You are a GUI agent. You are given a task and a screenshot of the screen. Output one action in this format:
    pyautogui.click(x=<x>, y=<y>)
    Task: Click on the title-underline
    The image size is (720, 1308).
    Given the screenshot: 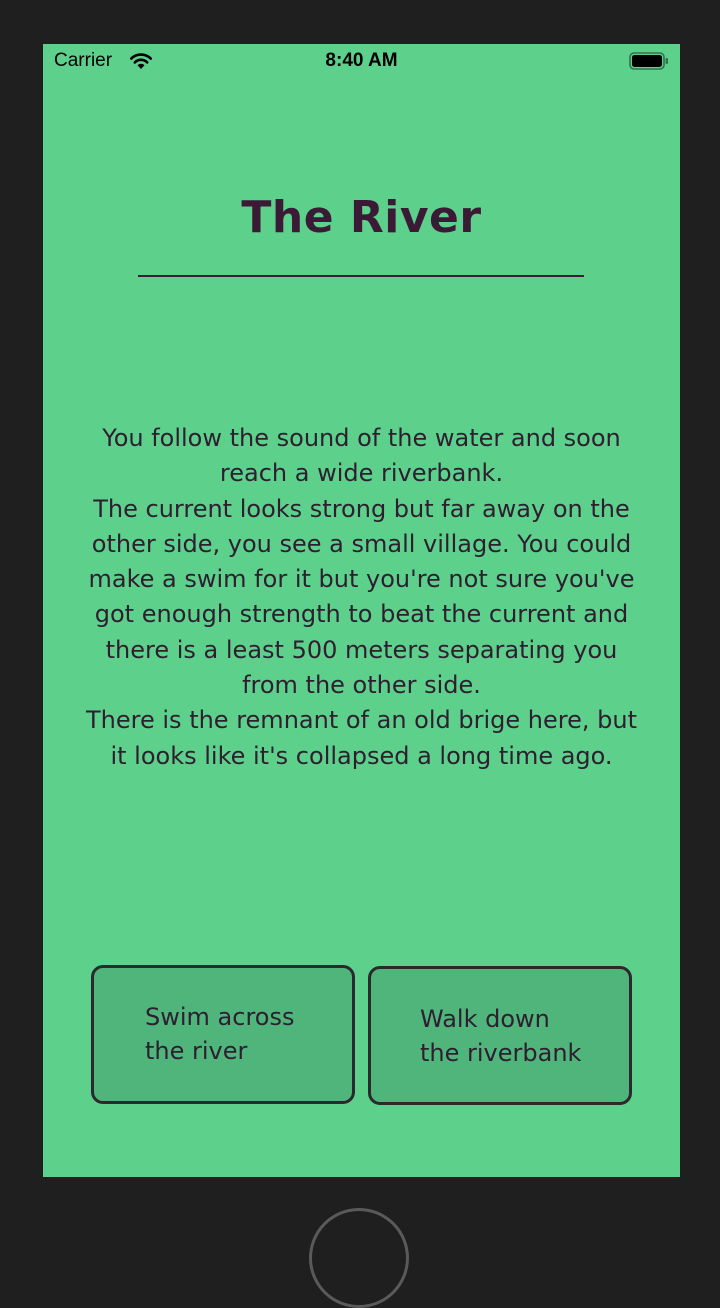 What is the action you would take?
    pyautogui.click(x=361, y=276)
    